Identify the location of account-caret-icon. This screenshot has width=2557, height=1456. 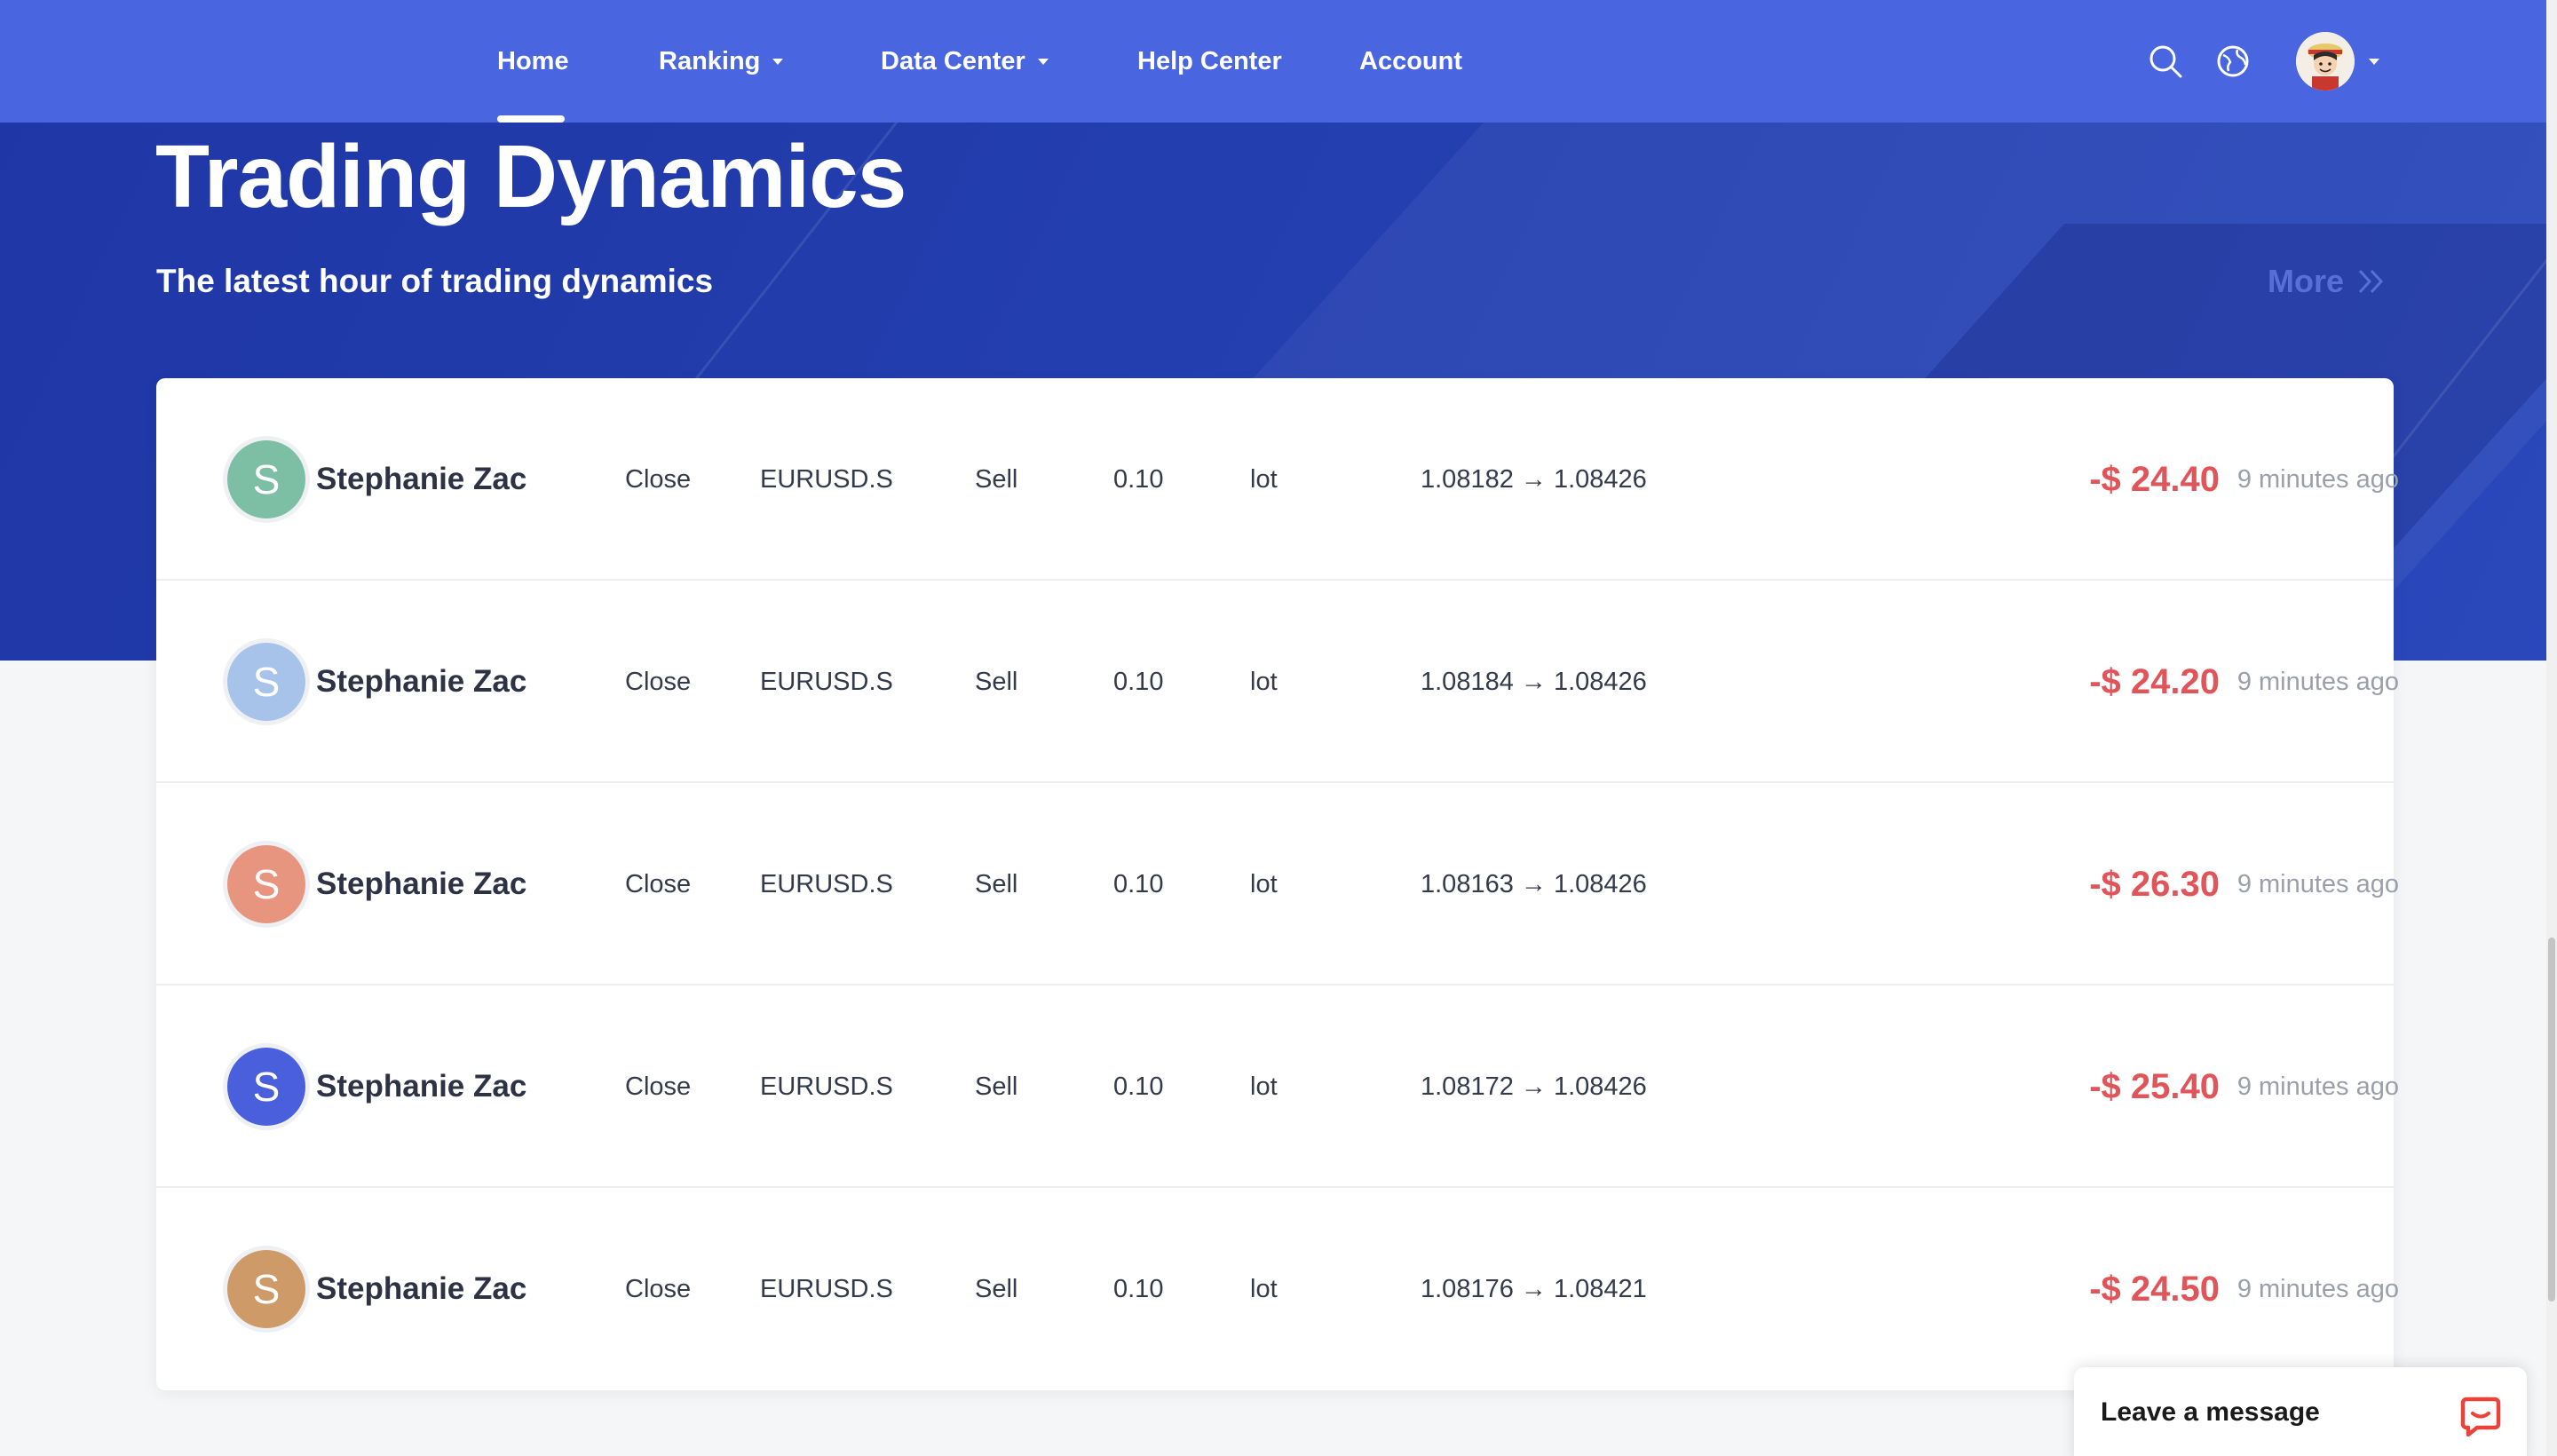
(2374, 62).